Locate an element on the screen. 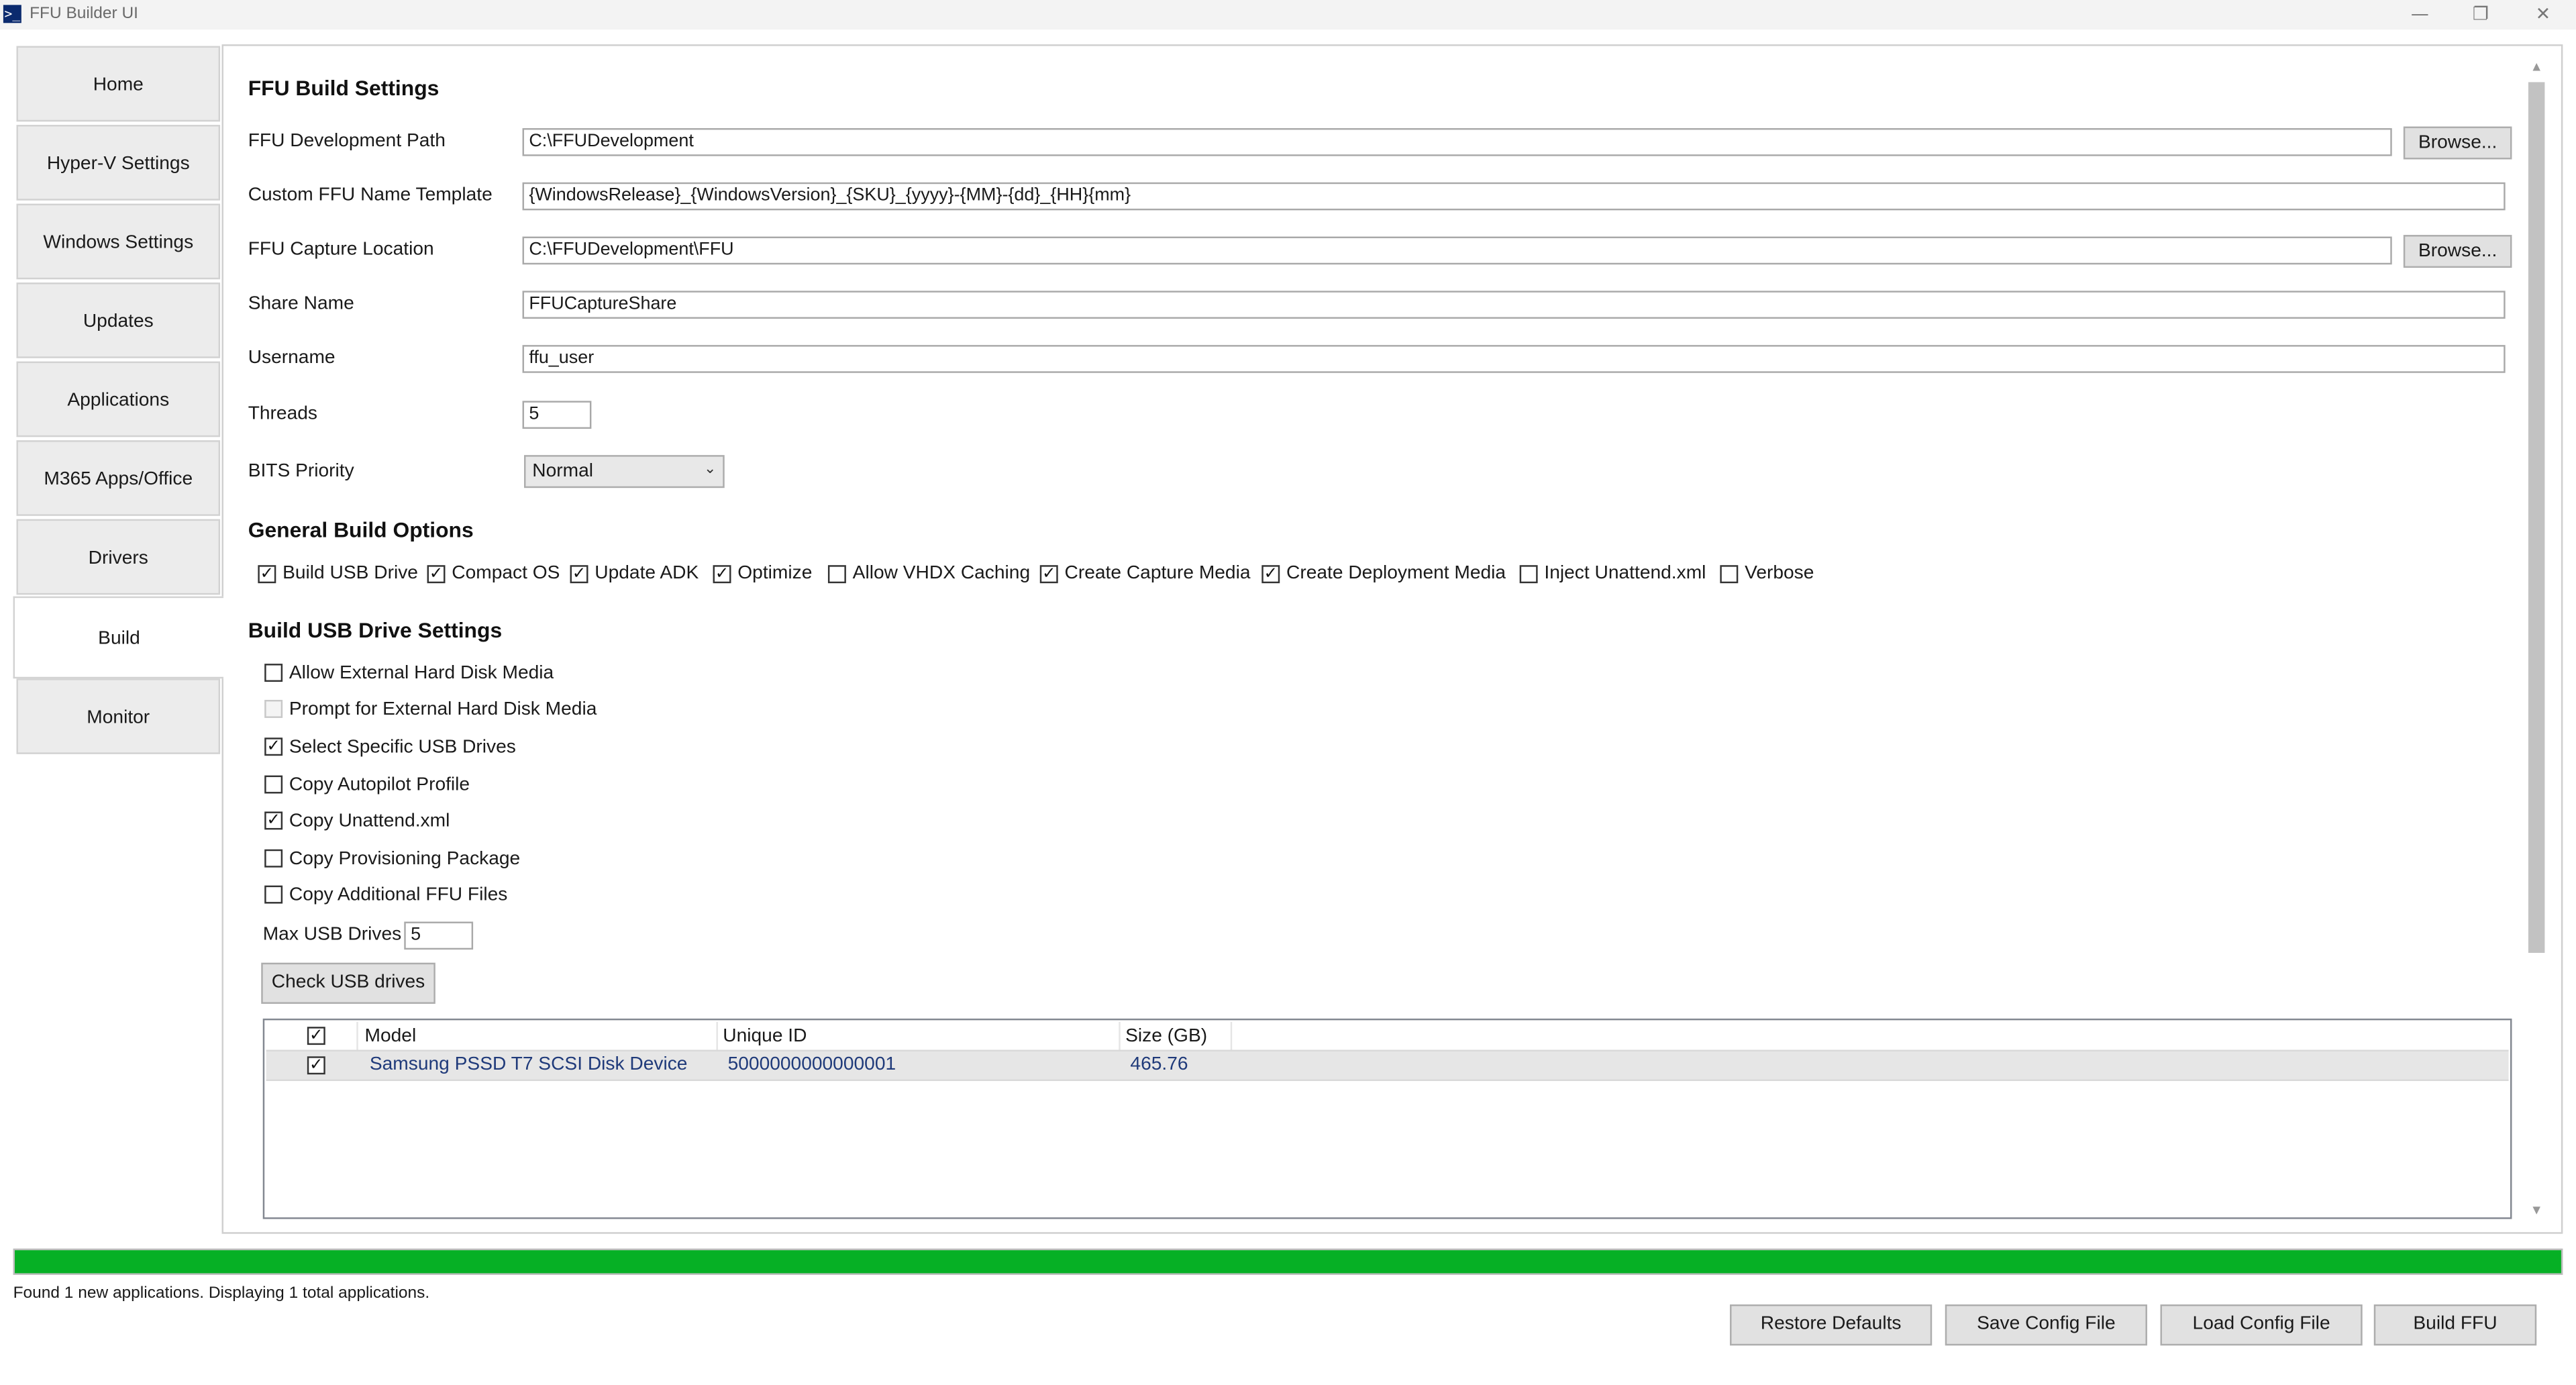  tab-label: Windows Settings is located at coordinates (118, 244).